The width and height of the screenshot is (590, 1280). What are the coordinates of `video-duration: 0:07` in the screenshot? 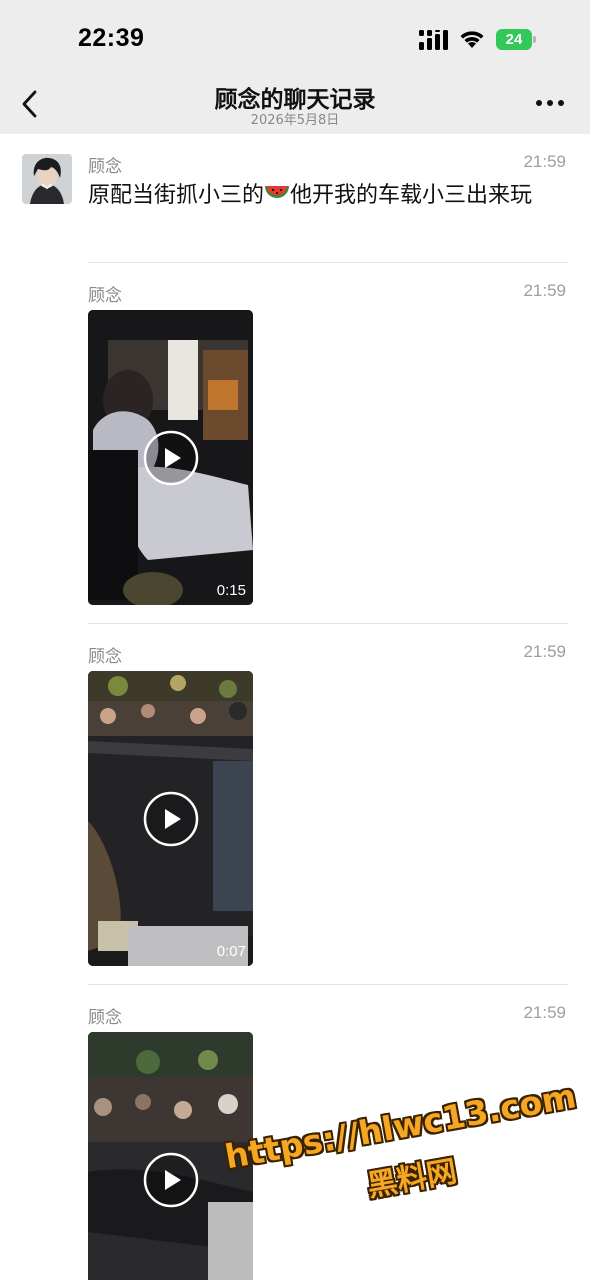 It's located at (231, 951).